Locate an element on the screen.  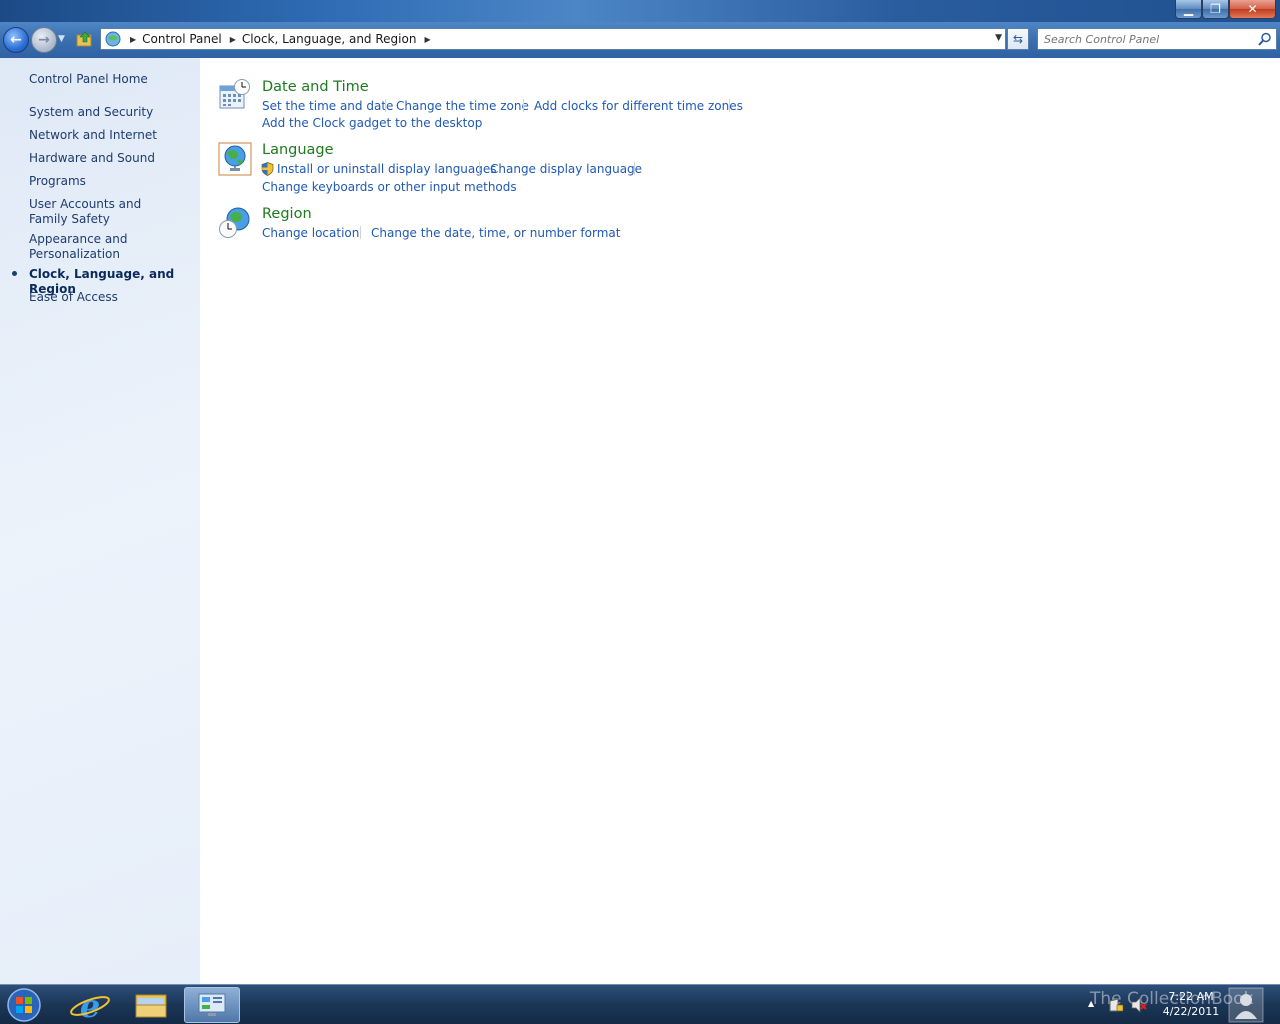
clock-date: 4/22/2011 is located at coordinates (1191, 1011).